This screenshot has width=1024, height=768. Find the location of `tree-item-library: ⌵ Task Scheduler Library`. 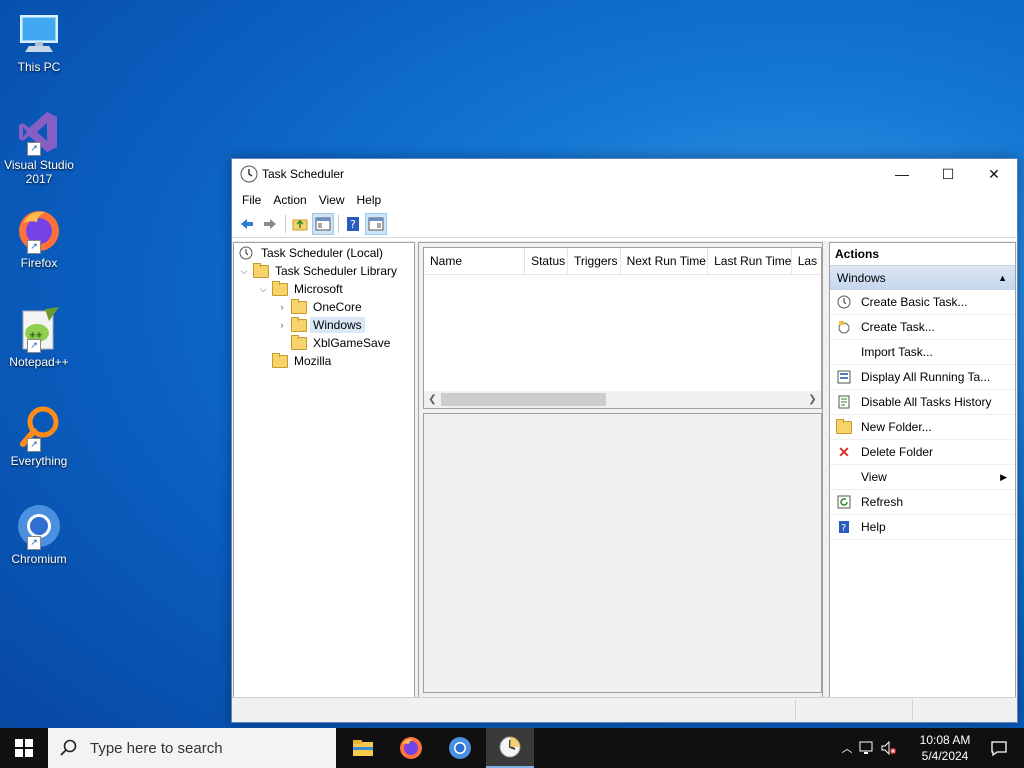

tree-item-library: ⌵ Task Scheduler Library is located at coordinates (319, 271).